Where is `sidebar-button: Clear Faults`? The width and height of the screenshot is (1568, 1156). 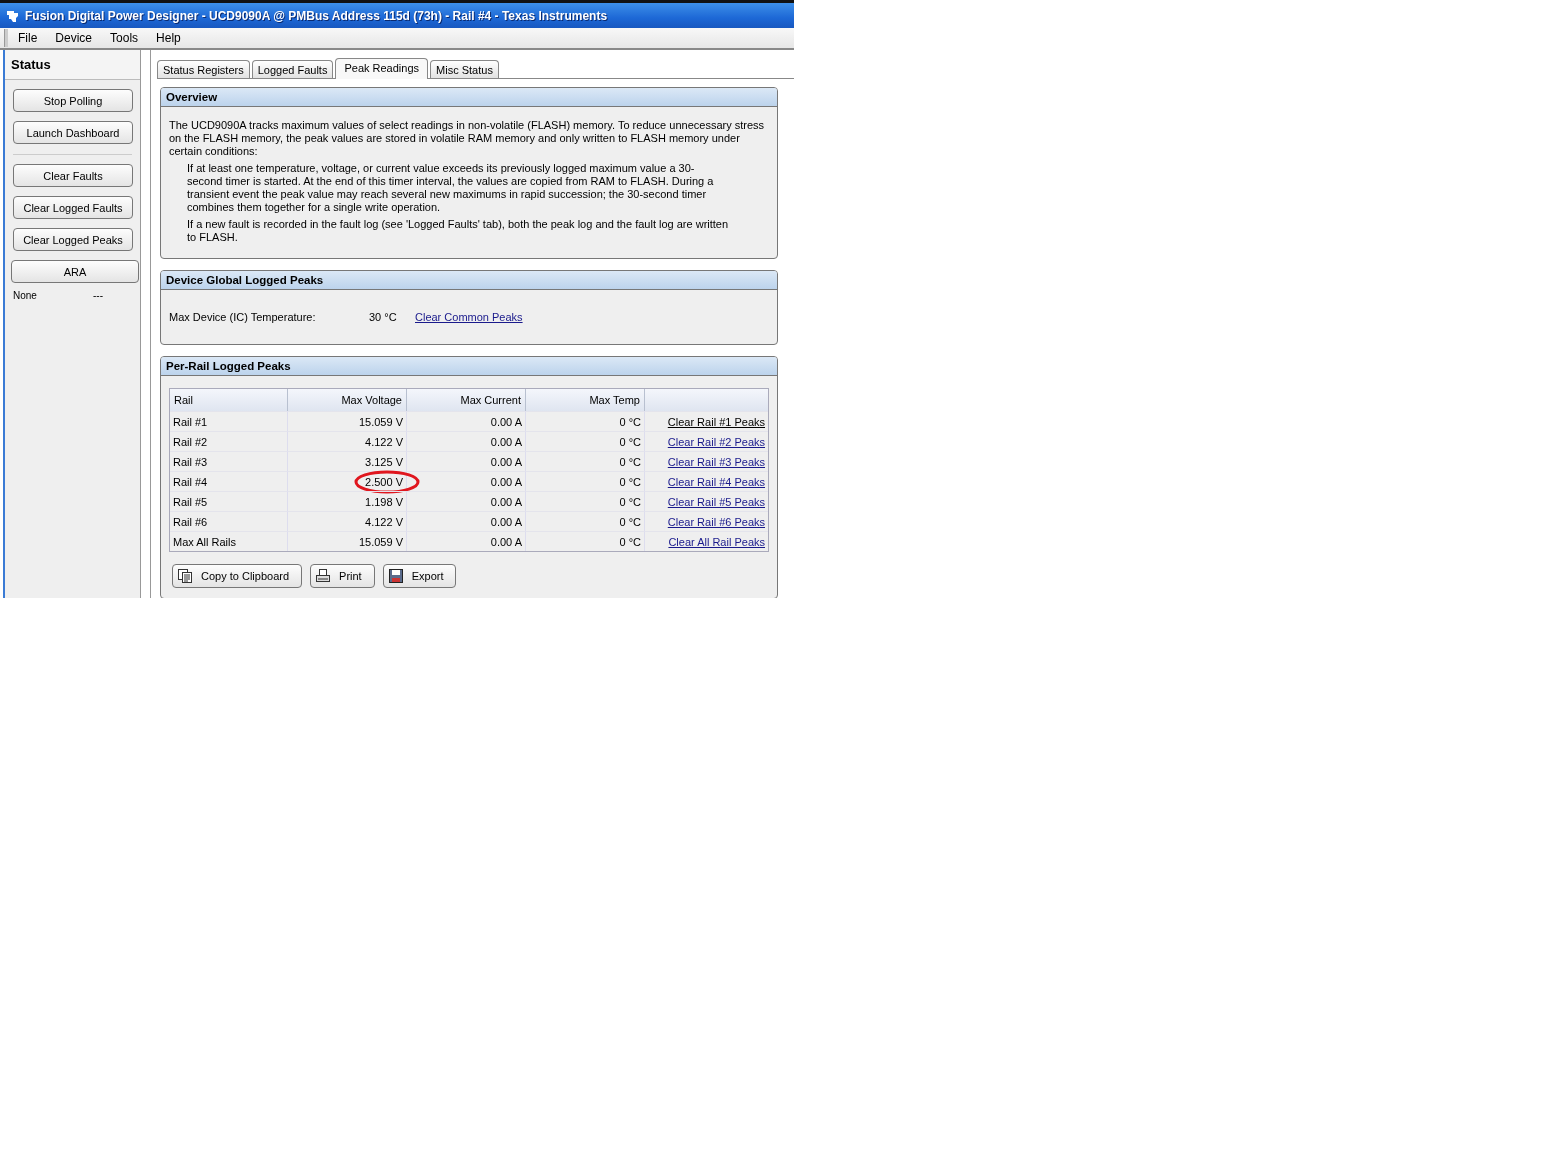 sidebar-button: Clear Faults is located at coordinates (73, 175).